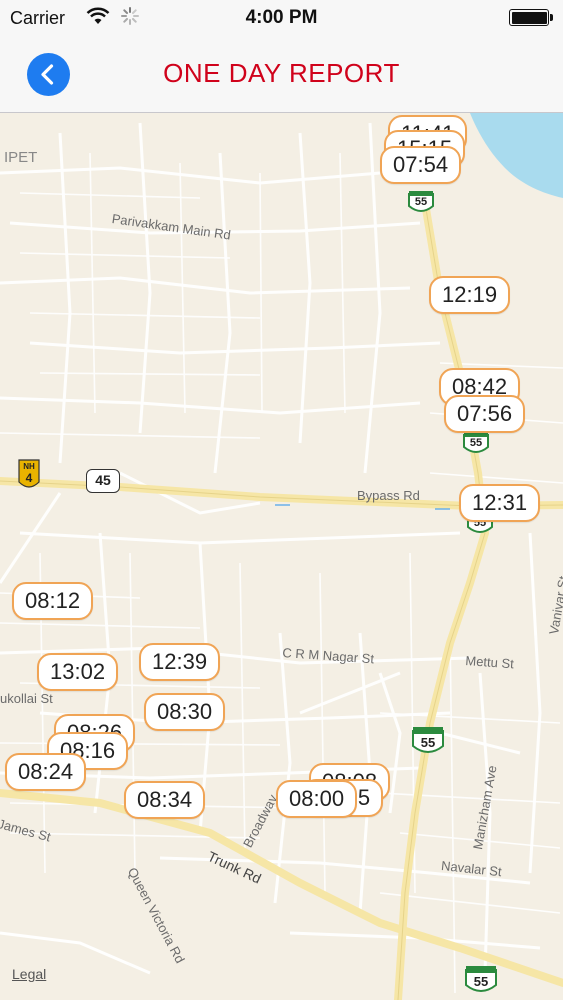 This screenshot has width=563, height=1000. What do you see at coordinates (29, 478) in the screenshot?
I see `nh4-shield-number: 4` at bounding box center [29, 478].